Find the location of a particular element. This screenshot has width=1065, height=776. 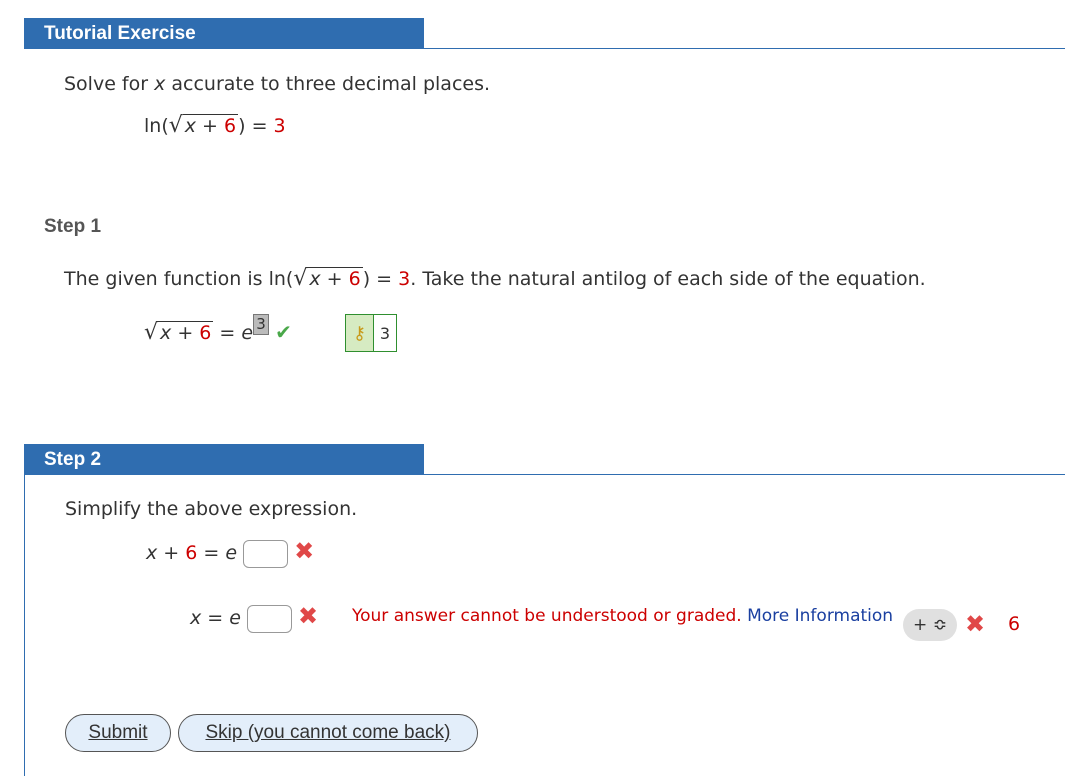

step2-equation2: x = e ✖ is located at coordinates (254, 618).